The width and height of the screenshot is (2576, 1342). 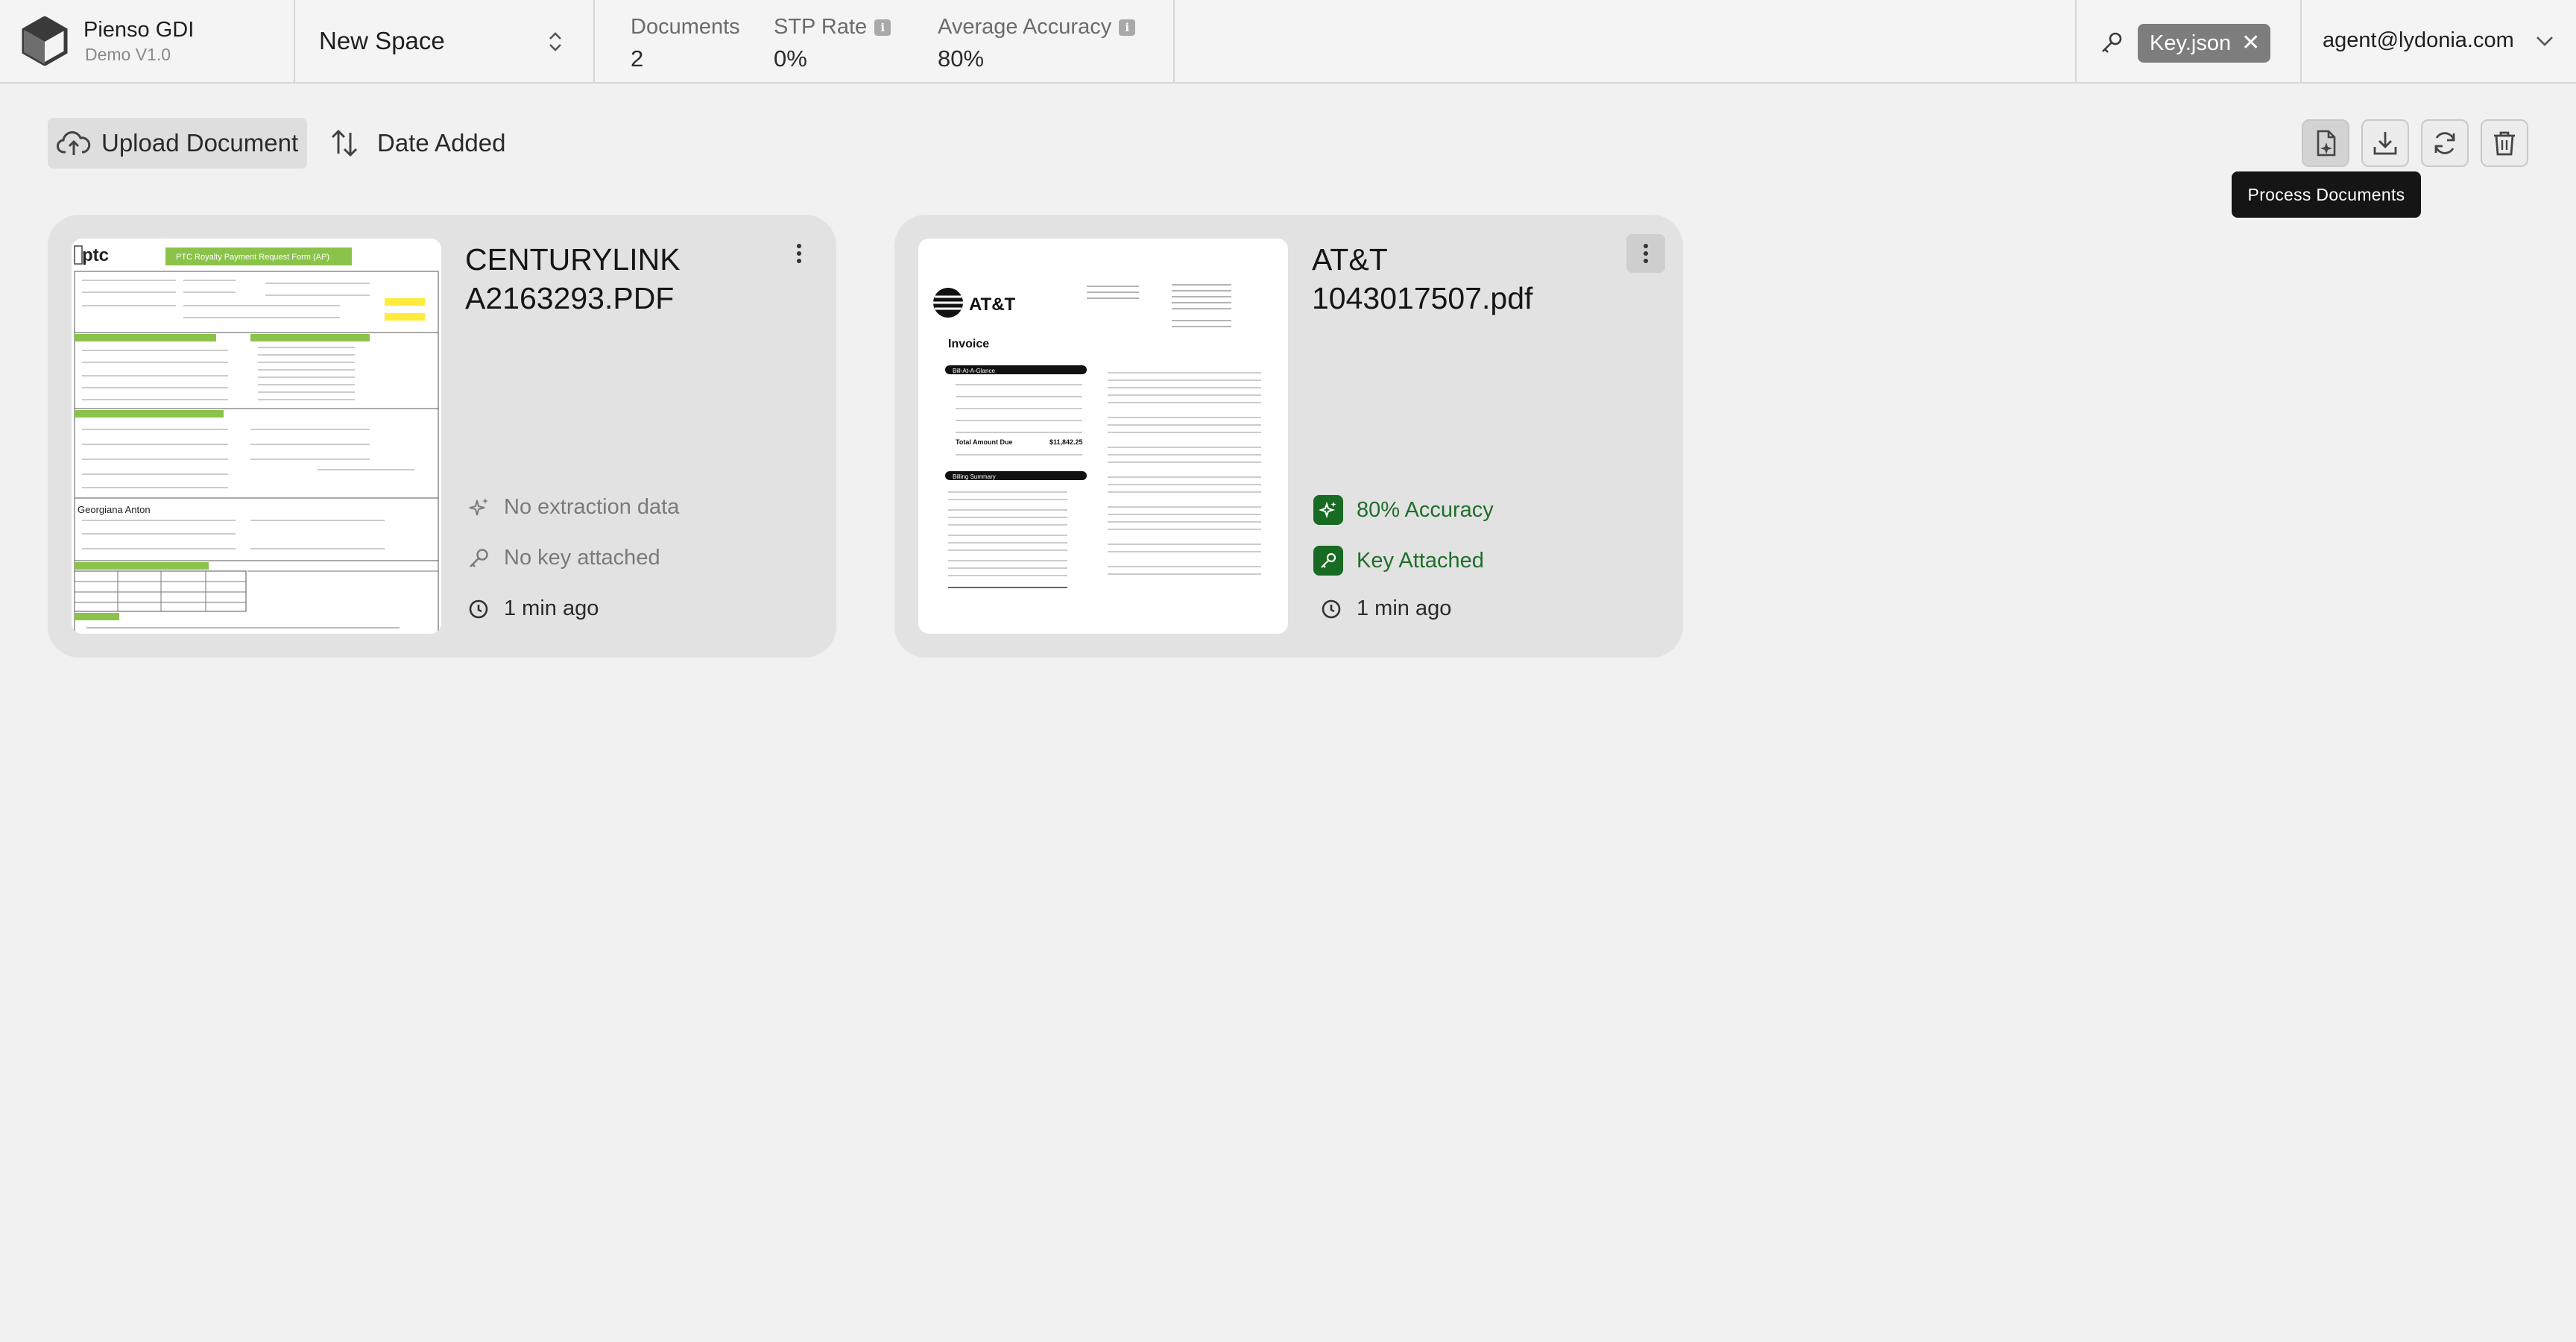 What do you see at coordinates (790, 58) in the screenshot?
I see `stat-value: 0%` at bounding box center [790, 58].